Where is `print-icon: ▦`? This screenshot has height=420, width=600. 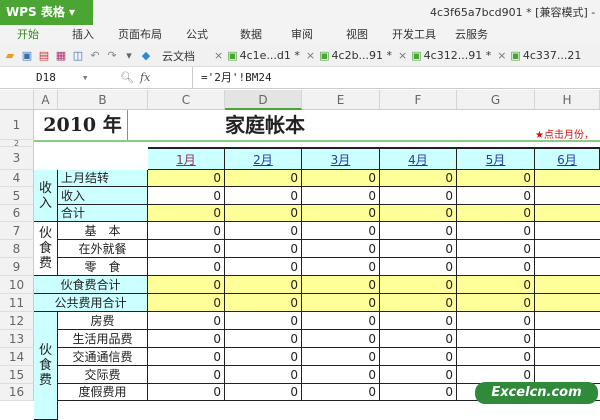 print-icon: ▦ is located at coordinates (61, 56).